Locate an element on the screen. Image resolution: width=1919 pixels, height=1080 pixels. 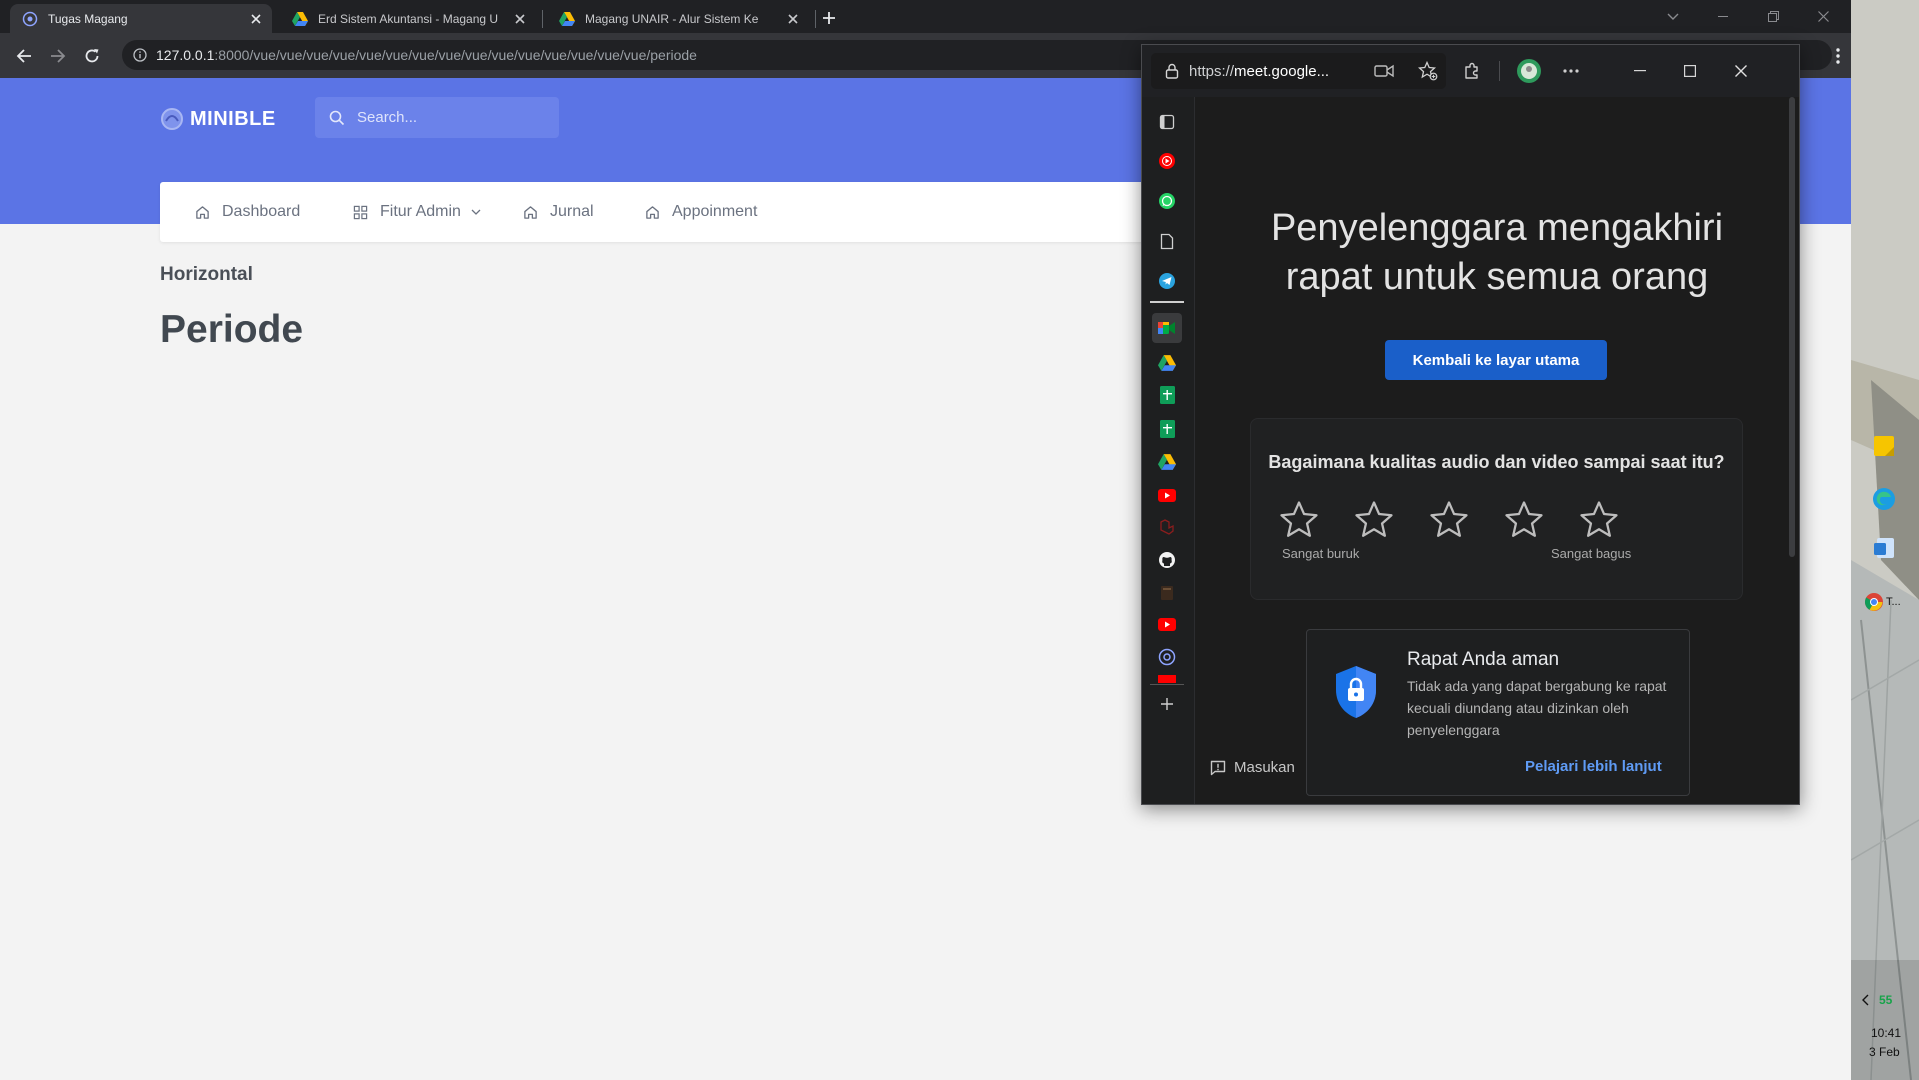
favorite-button is located at coordinates (1428, 71).